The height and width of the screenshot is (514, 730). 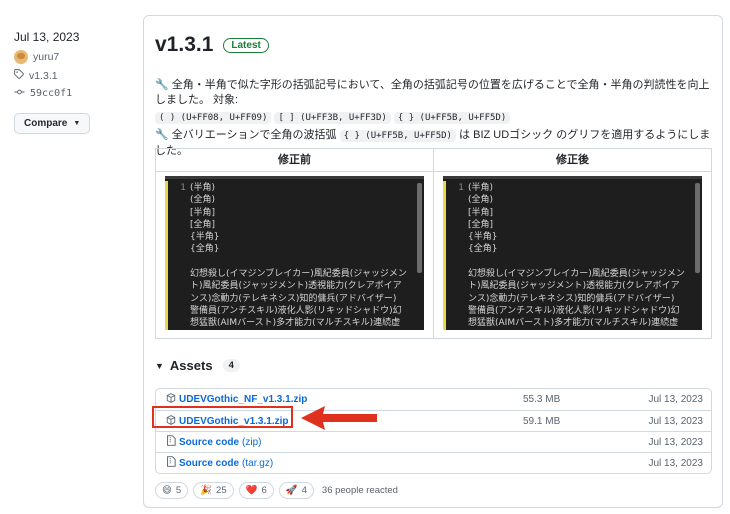 I want to click on avatar, so click(x=21, y=57).